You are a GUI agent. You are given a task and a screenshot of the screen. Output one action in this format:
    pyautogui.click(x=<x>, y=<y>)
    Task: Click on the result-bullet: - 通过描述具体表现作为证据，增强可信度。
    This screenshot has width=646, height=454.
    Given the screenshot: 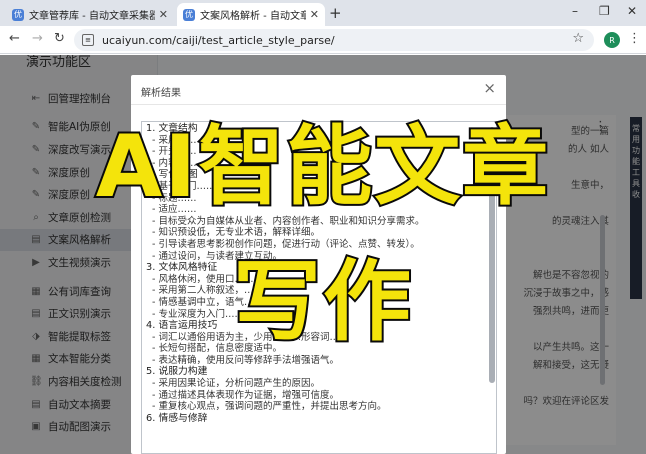 What is the action you would take?
    pyautogui.click(x=245, y=395)
    